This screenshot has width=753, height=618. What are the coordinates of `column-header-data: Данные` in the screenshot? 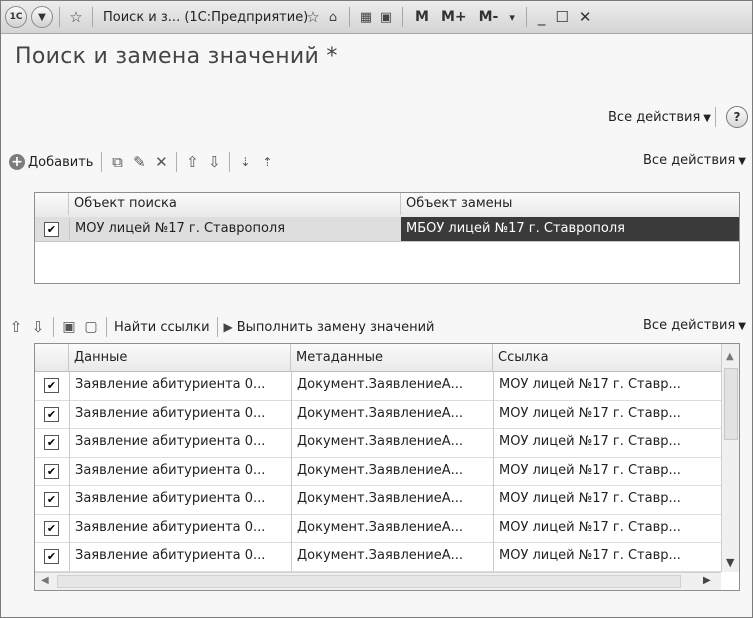 It's located at (180, 357).